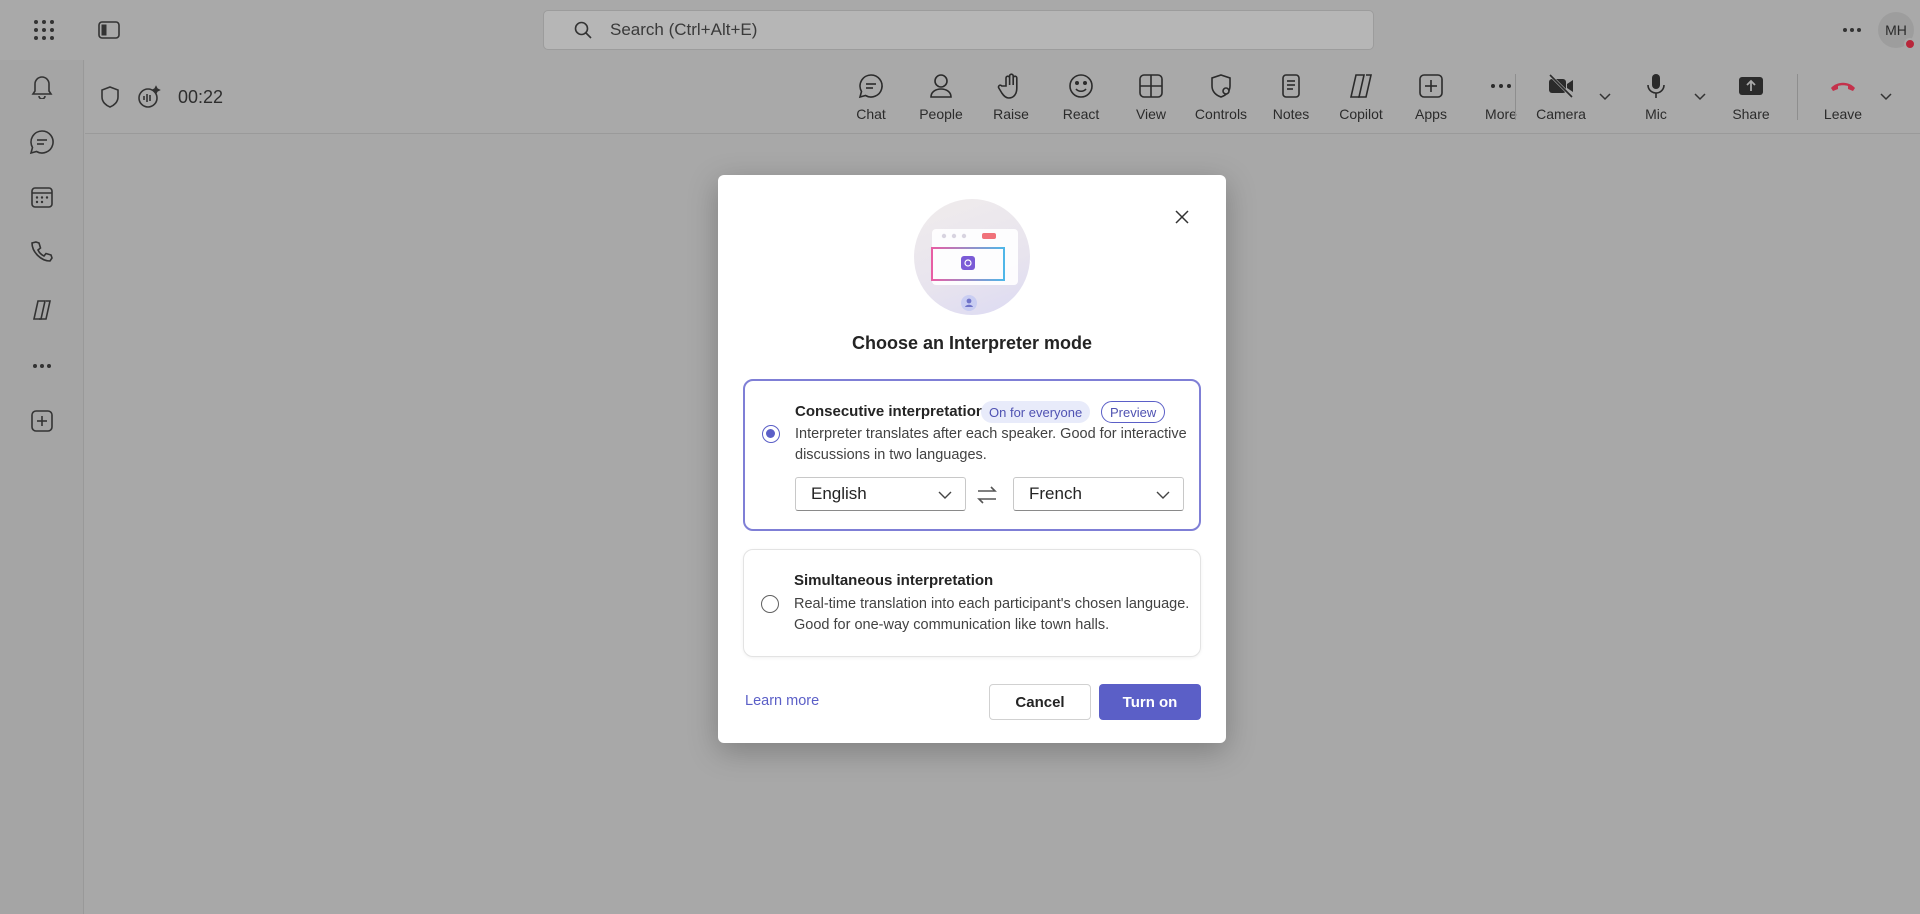 This screenshot has width=1920, height=914. Describe the element at coordinates (583, 30) in the screenshot. I see `search-icon` at that location.